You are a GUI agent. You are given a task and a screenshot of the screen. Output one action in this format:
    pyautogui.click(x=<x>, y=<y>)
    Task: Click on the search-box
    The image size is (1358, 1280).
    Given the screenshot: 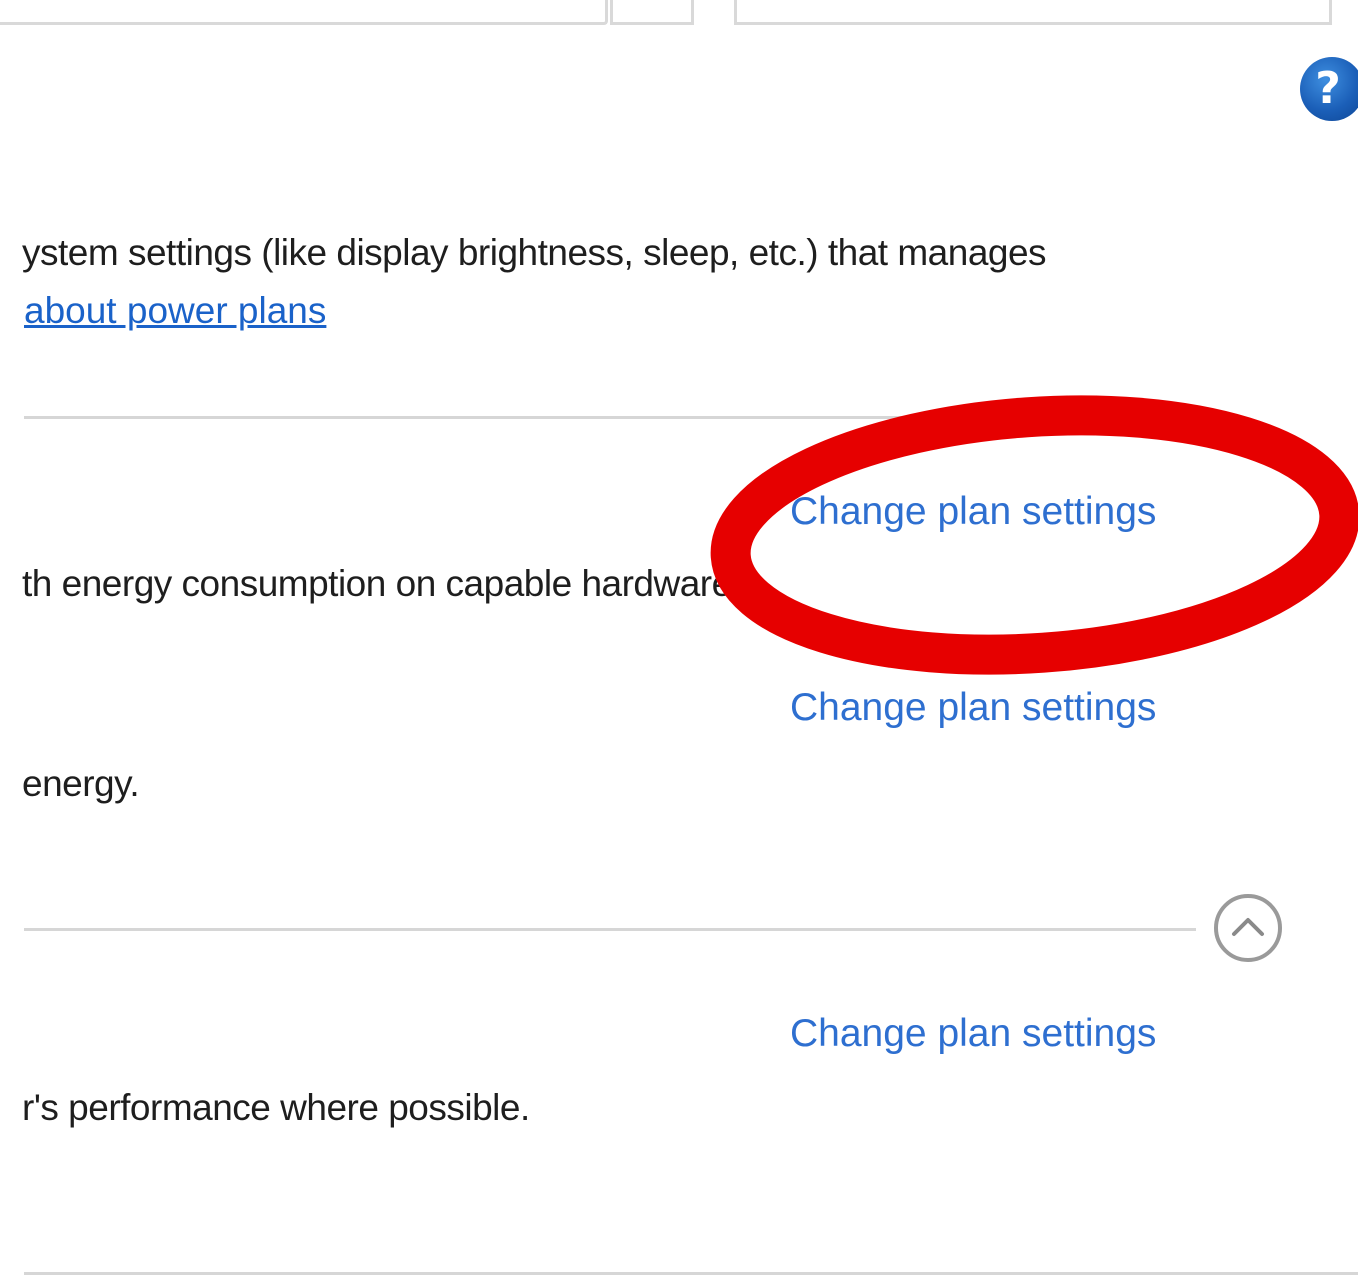 What is the action you would take?
    pyautogui.click(x=1033, y=12)
    